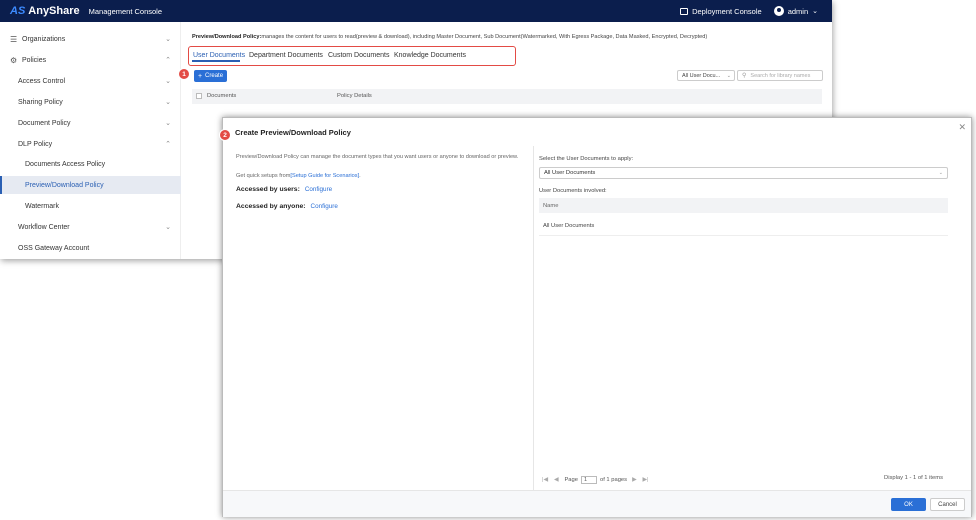  What do you see at coordinates (360, 176) in the screenshot?
I see `setup-suffix: .` at bounding box center [360, 176].